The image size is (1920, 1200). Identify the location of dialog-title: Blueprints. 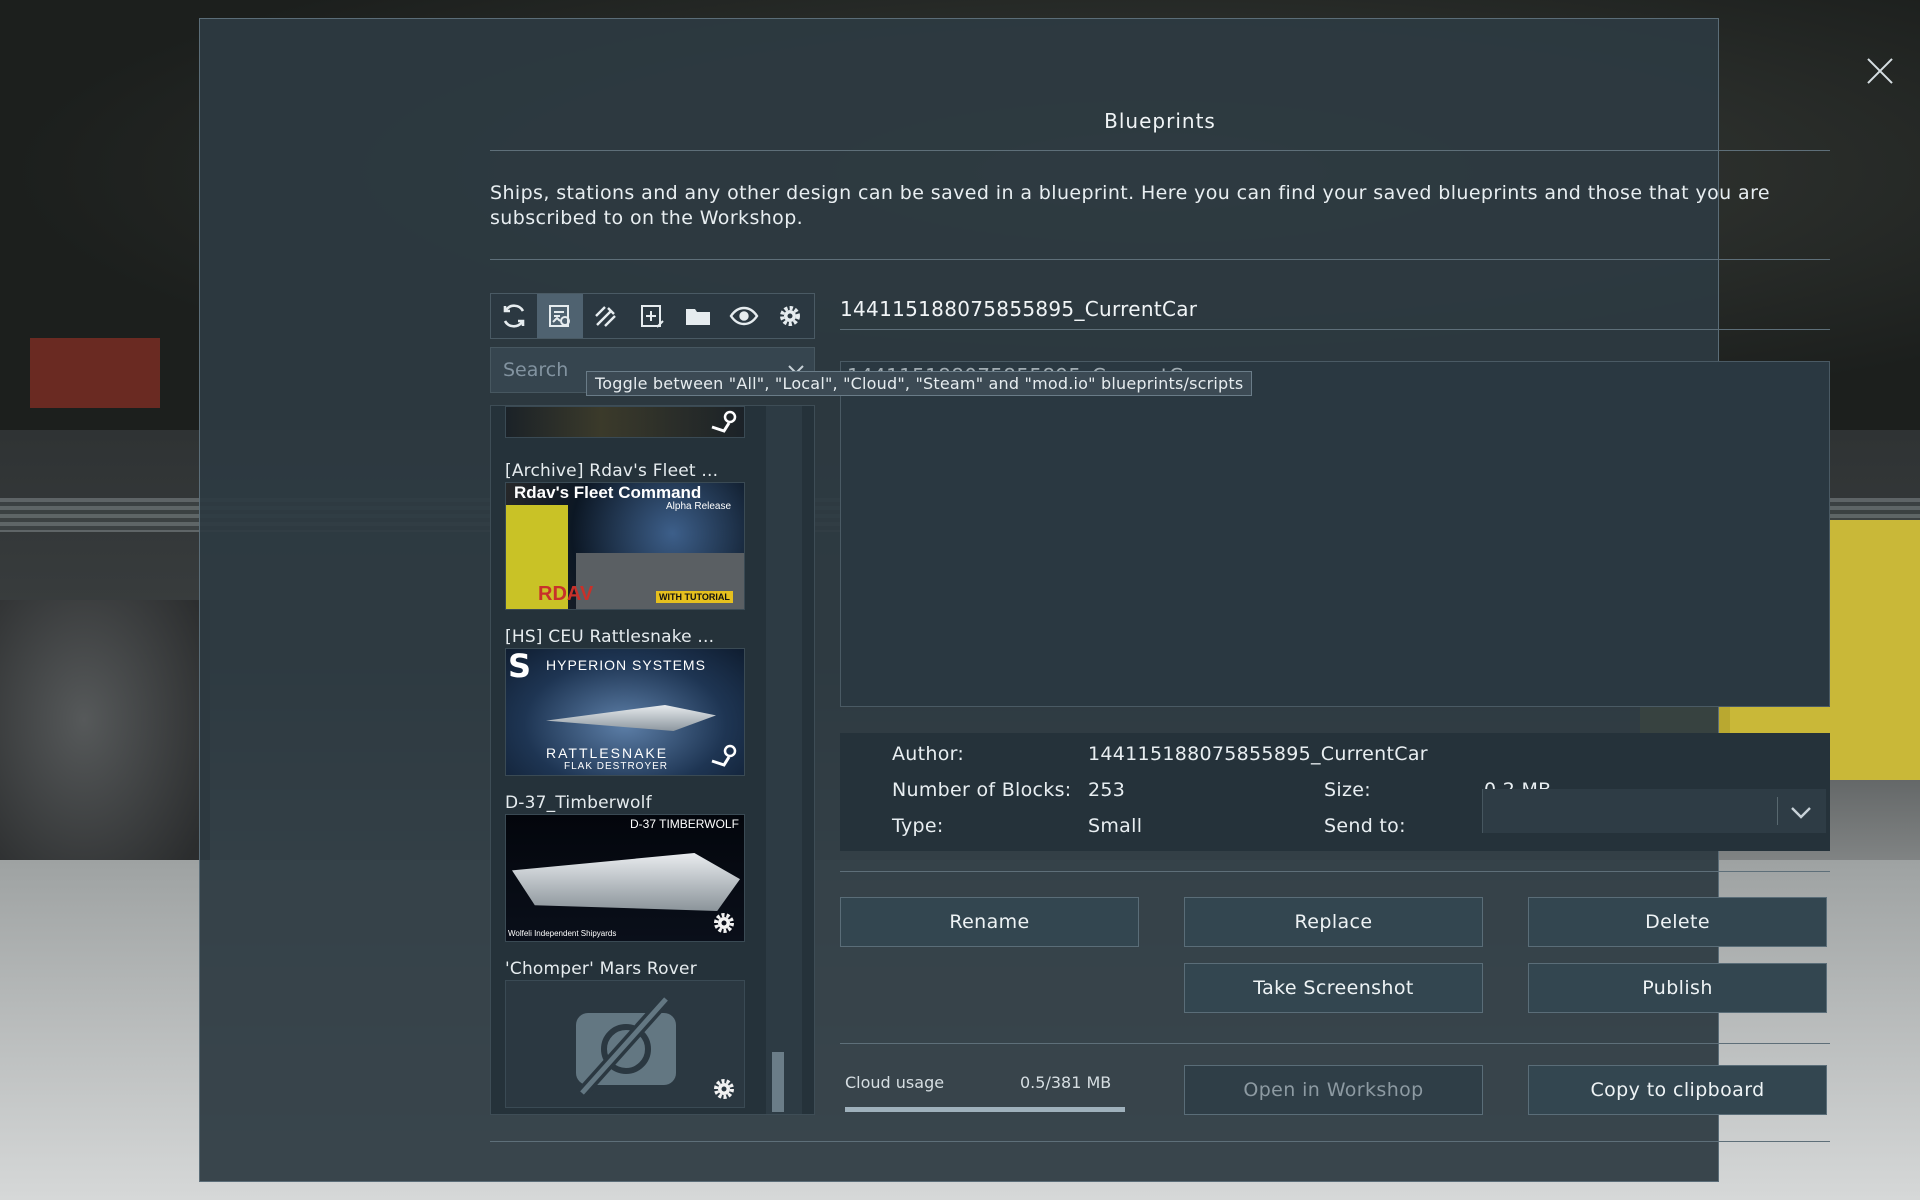
(1160, 121).